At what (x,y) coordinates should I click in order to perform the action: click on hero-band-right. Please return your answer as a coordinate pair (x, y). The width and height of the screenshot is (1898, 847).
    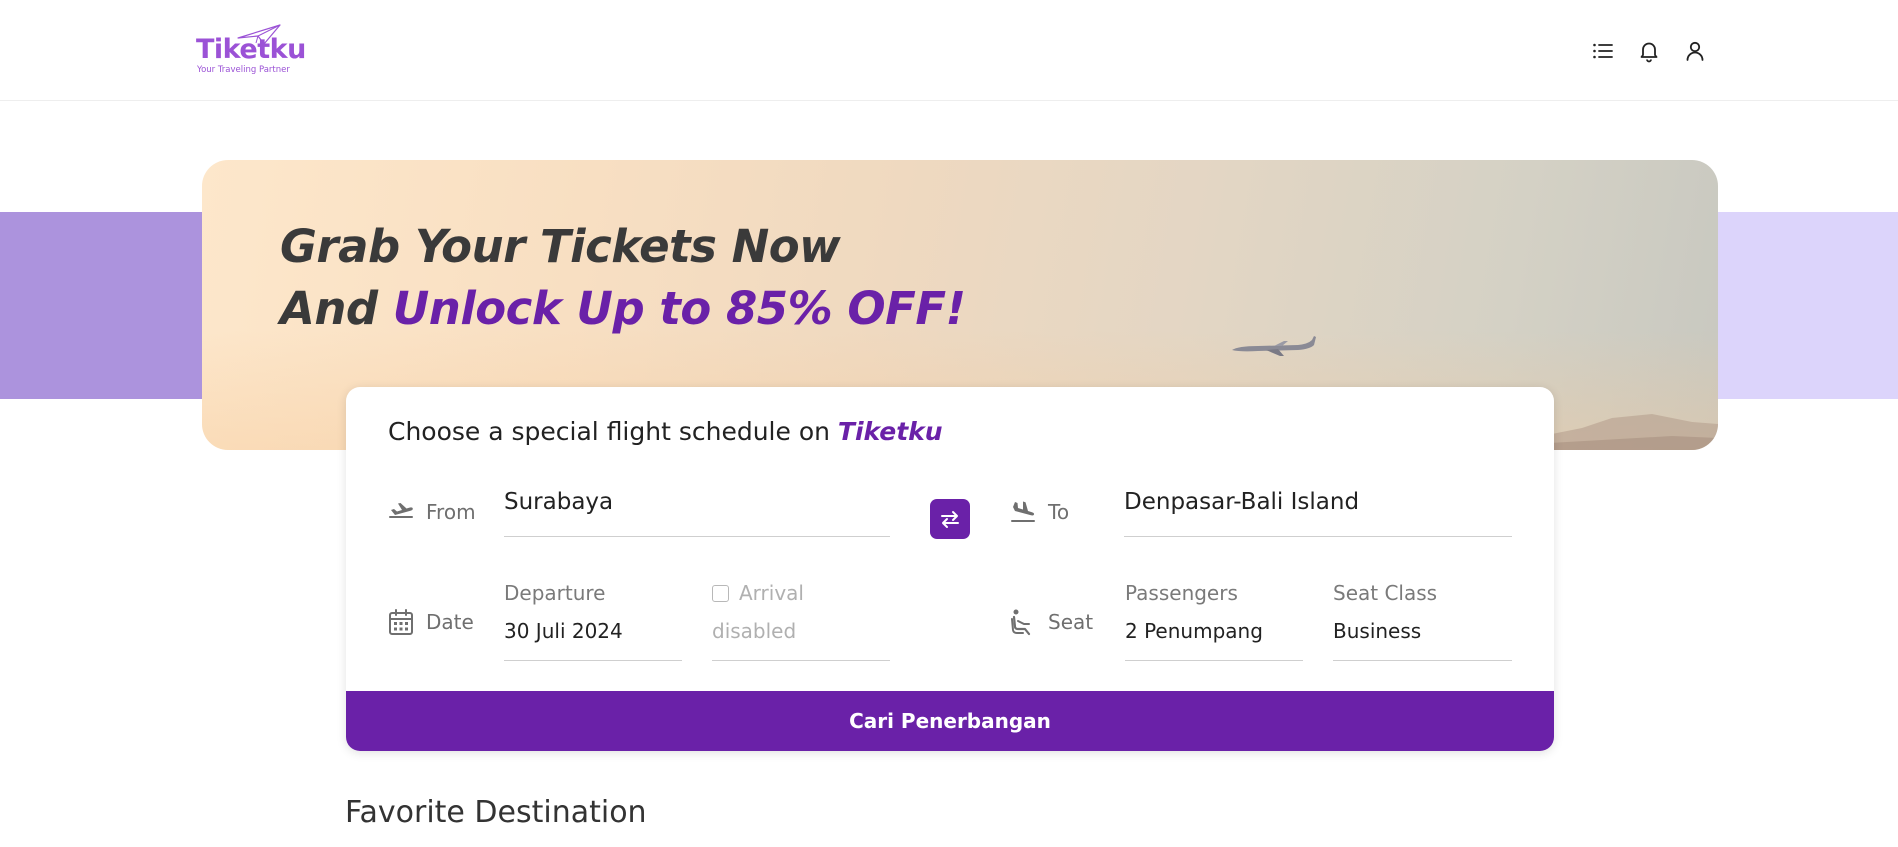
    Looking at the image, I should click on (1799, 305).